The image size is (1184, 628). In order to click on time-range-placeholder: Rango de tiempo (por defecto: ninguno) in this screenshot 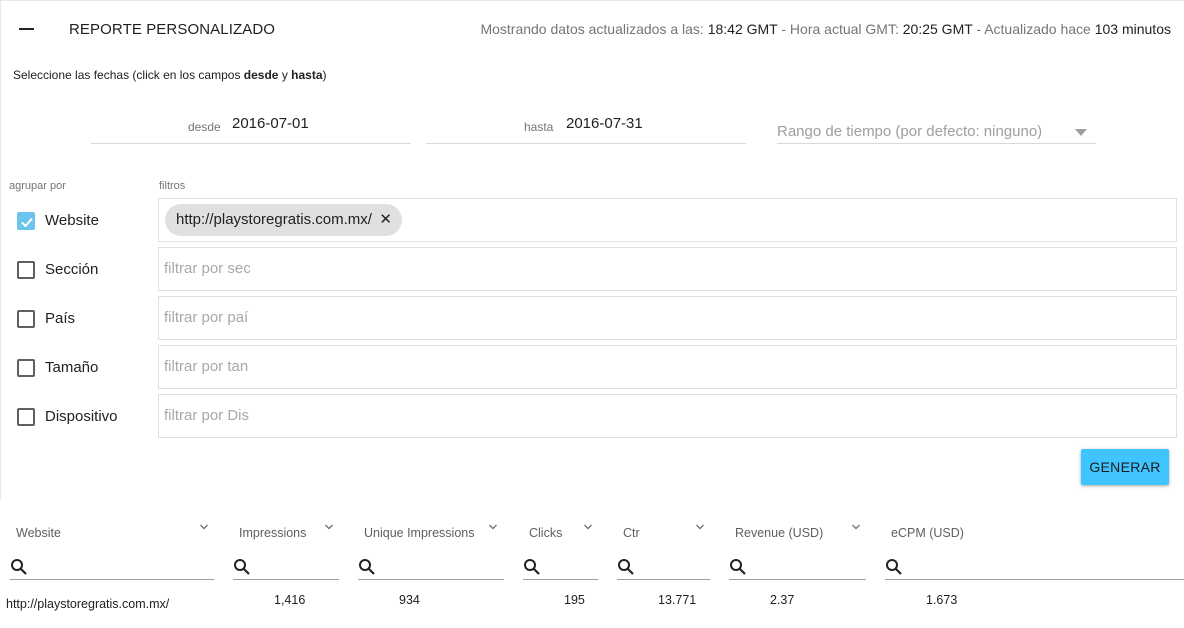, I will do `click(910, 131)`.